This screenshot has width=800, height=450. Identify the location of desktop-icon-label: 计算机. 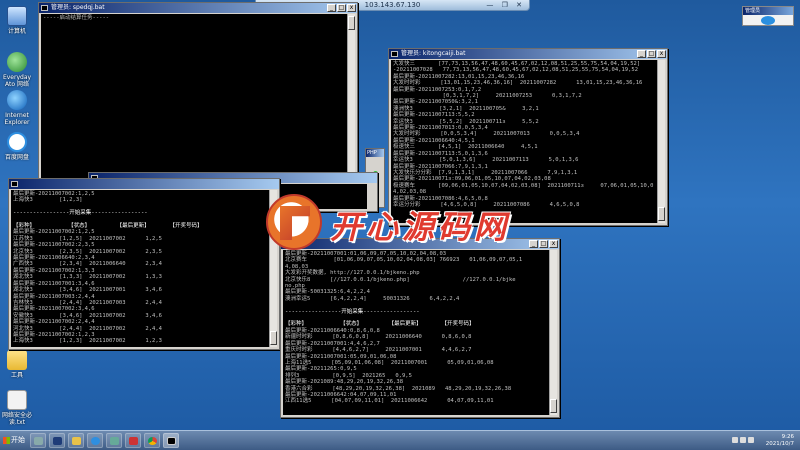
(16, 31).